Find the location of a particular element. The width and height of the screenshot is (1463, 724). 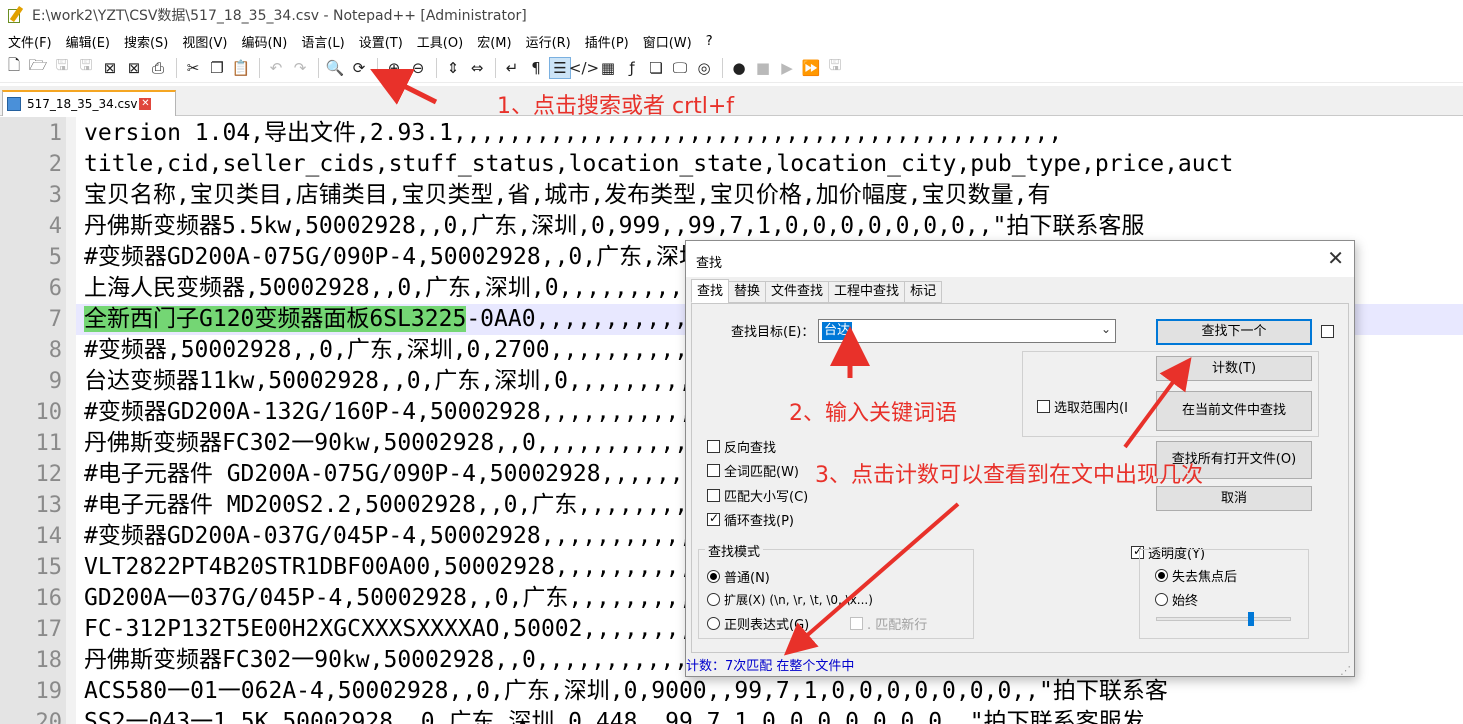

menu-plugins: 插件(P) is located at coordinates (607, 41).